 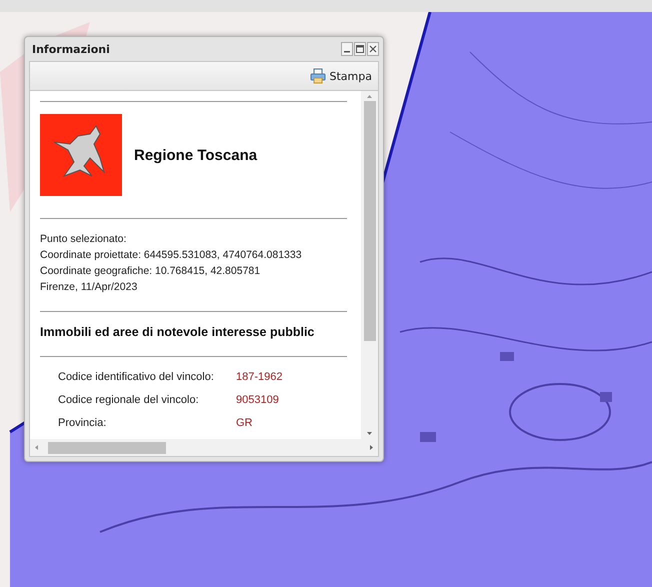 What do you see at coordinates (347, 49) in the screenshot?
I see `minimize-button` at bounding box center [347, 49].